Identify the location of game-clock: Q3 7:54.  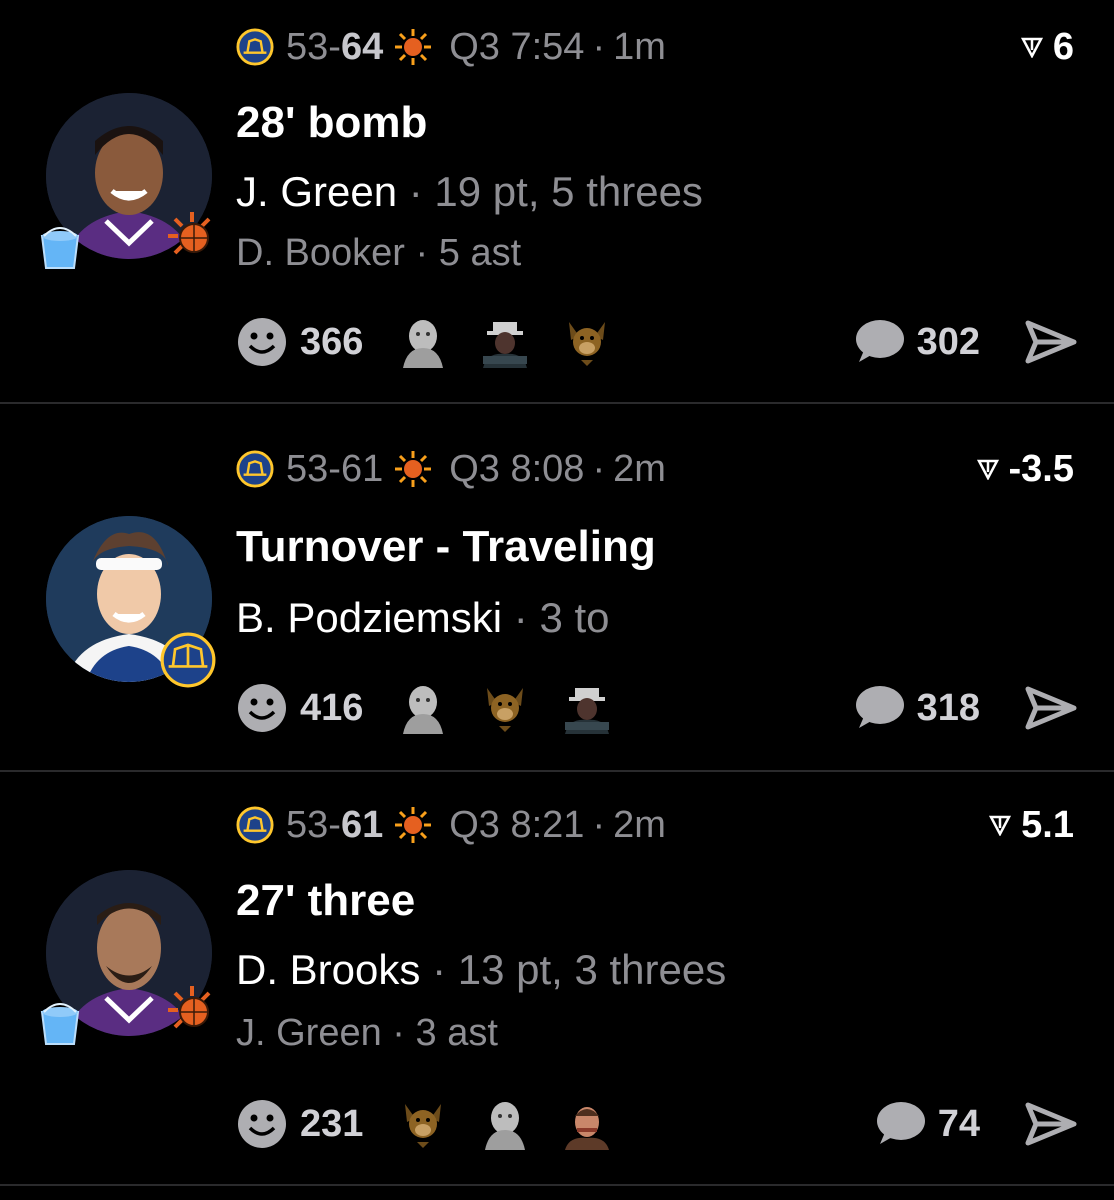
(517, 46).